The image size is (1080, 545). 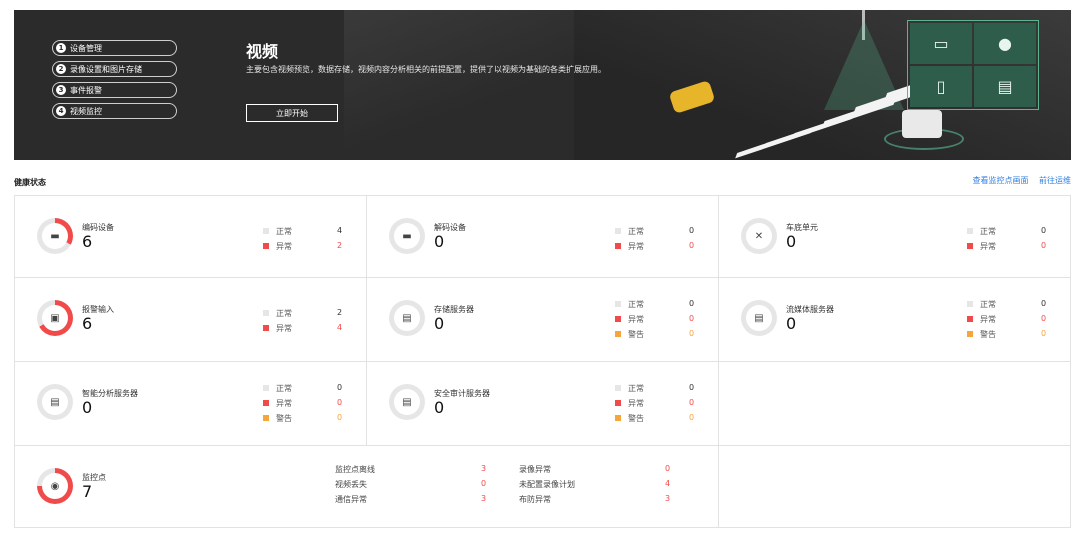 I want to click on stat-value: 0, so click(x=484, y=483).